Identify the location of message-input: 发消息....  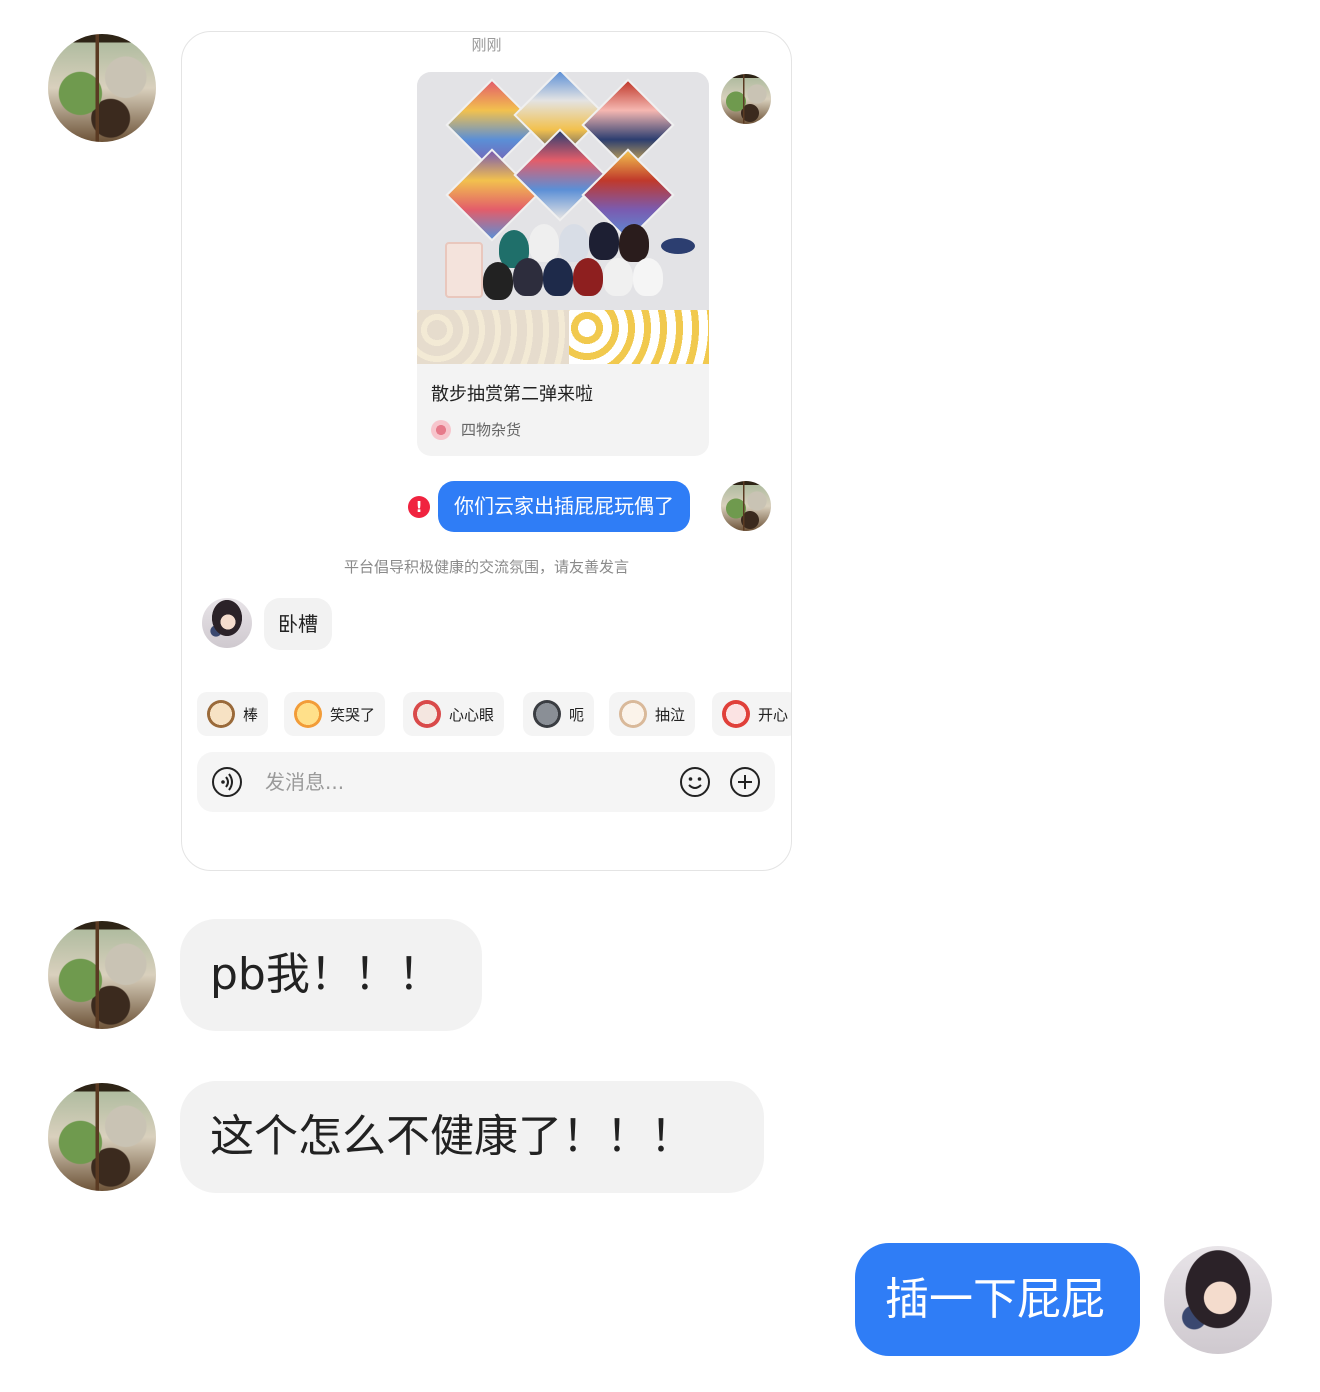
(304, 782).